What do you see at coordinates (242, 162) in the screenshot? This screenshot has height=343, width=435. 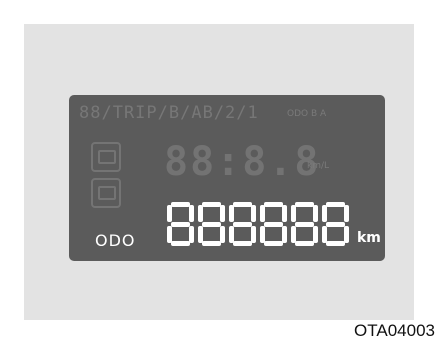 I see `lcd-mid-digits-unlit: 88:8.8` at bounding box center [242, 162].